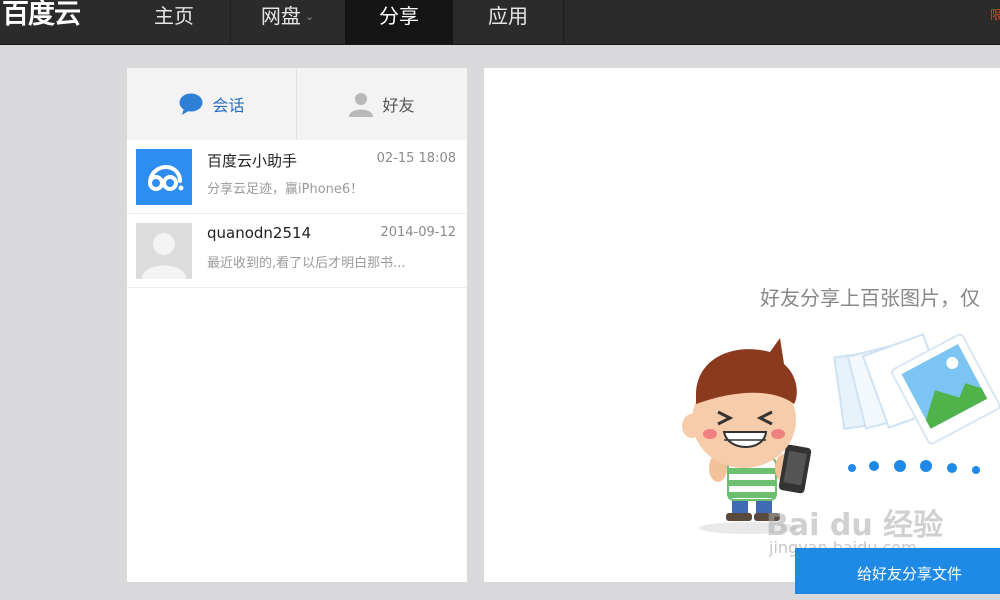 The height and width of the screenshot is (600, 1000). I want to click on conversation-time: 2014-09-12, so click(418, 232).